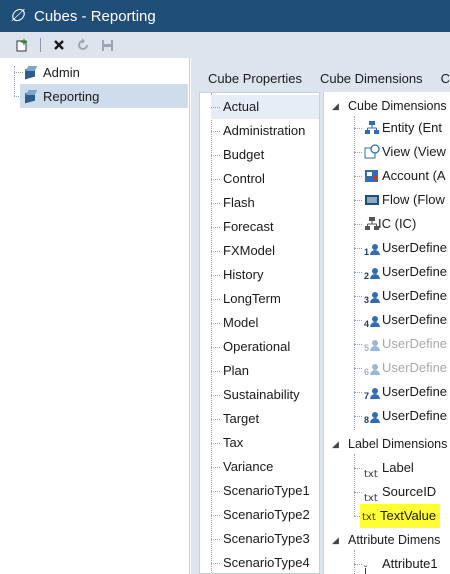  I want to click on tree-item-label: Admin, so click(61, 72).